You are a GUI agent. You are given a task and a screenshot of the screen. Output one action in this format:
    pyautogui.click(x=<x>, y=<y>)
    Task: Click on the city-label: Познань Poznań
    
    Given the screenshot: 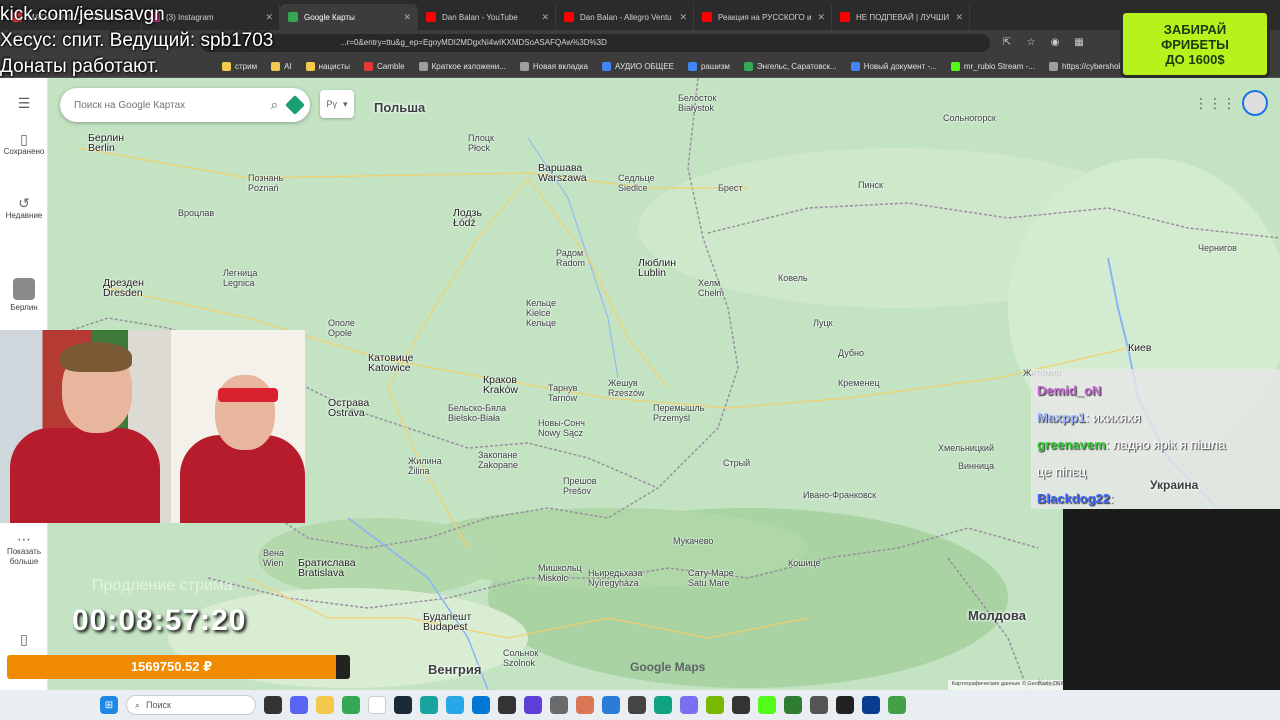 What is the action you would take?
    pyautogui.click(x=265, y=183)
    